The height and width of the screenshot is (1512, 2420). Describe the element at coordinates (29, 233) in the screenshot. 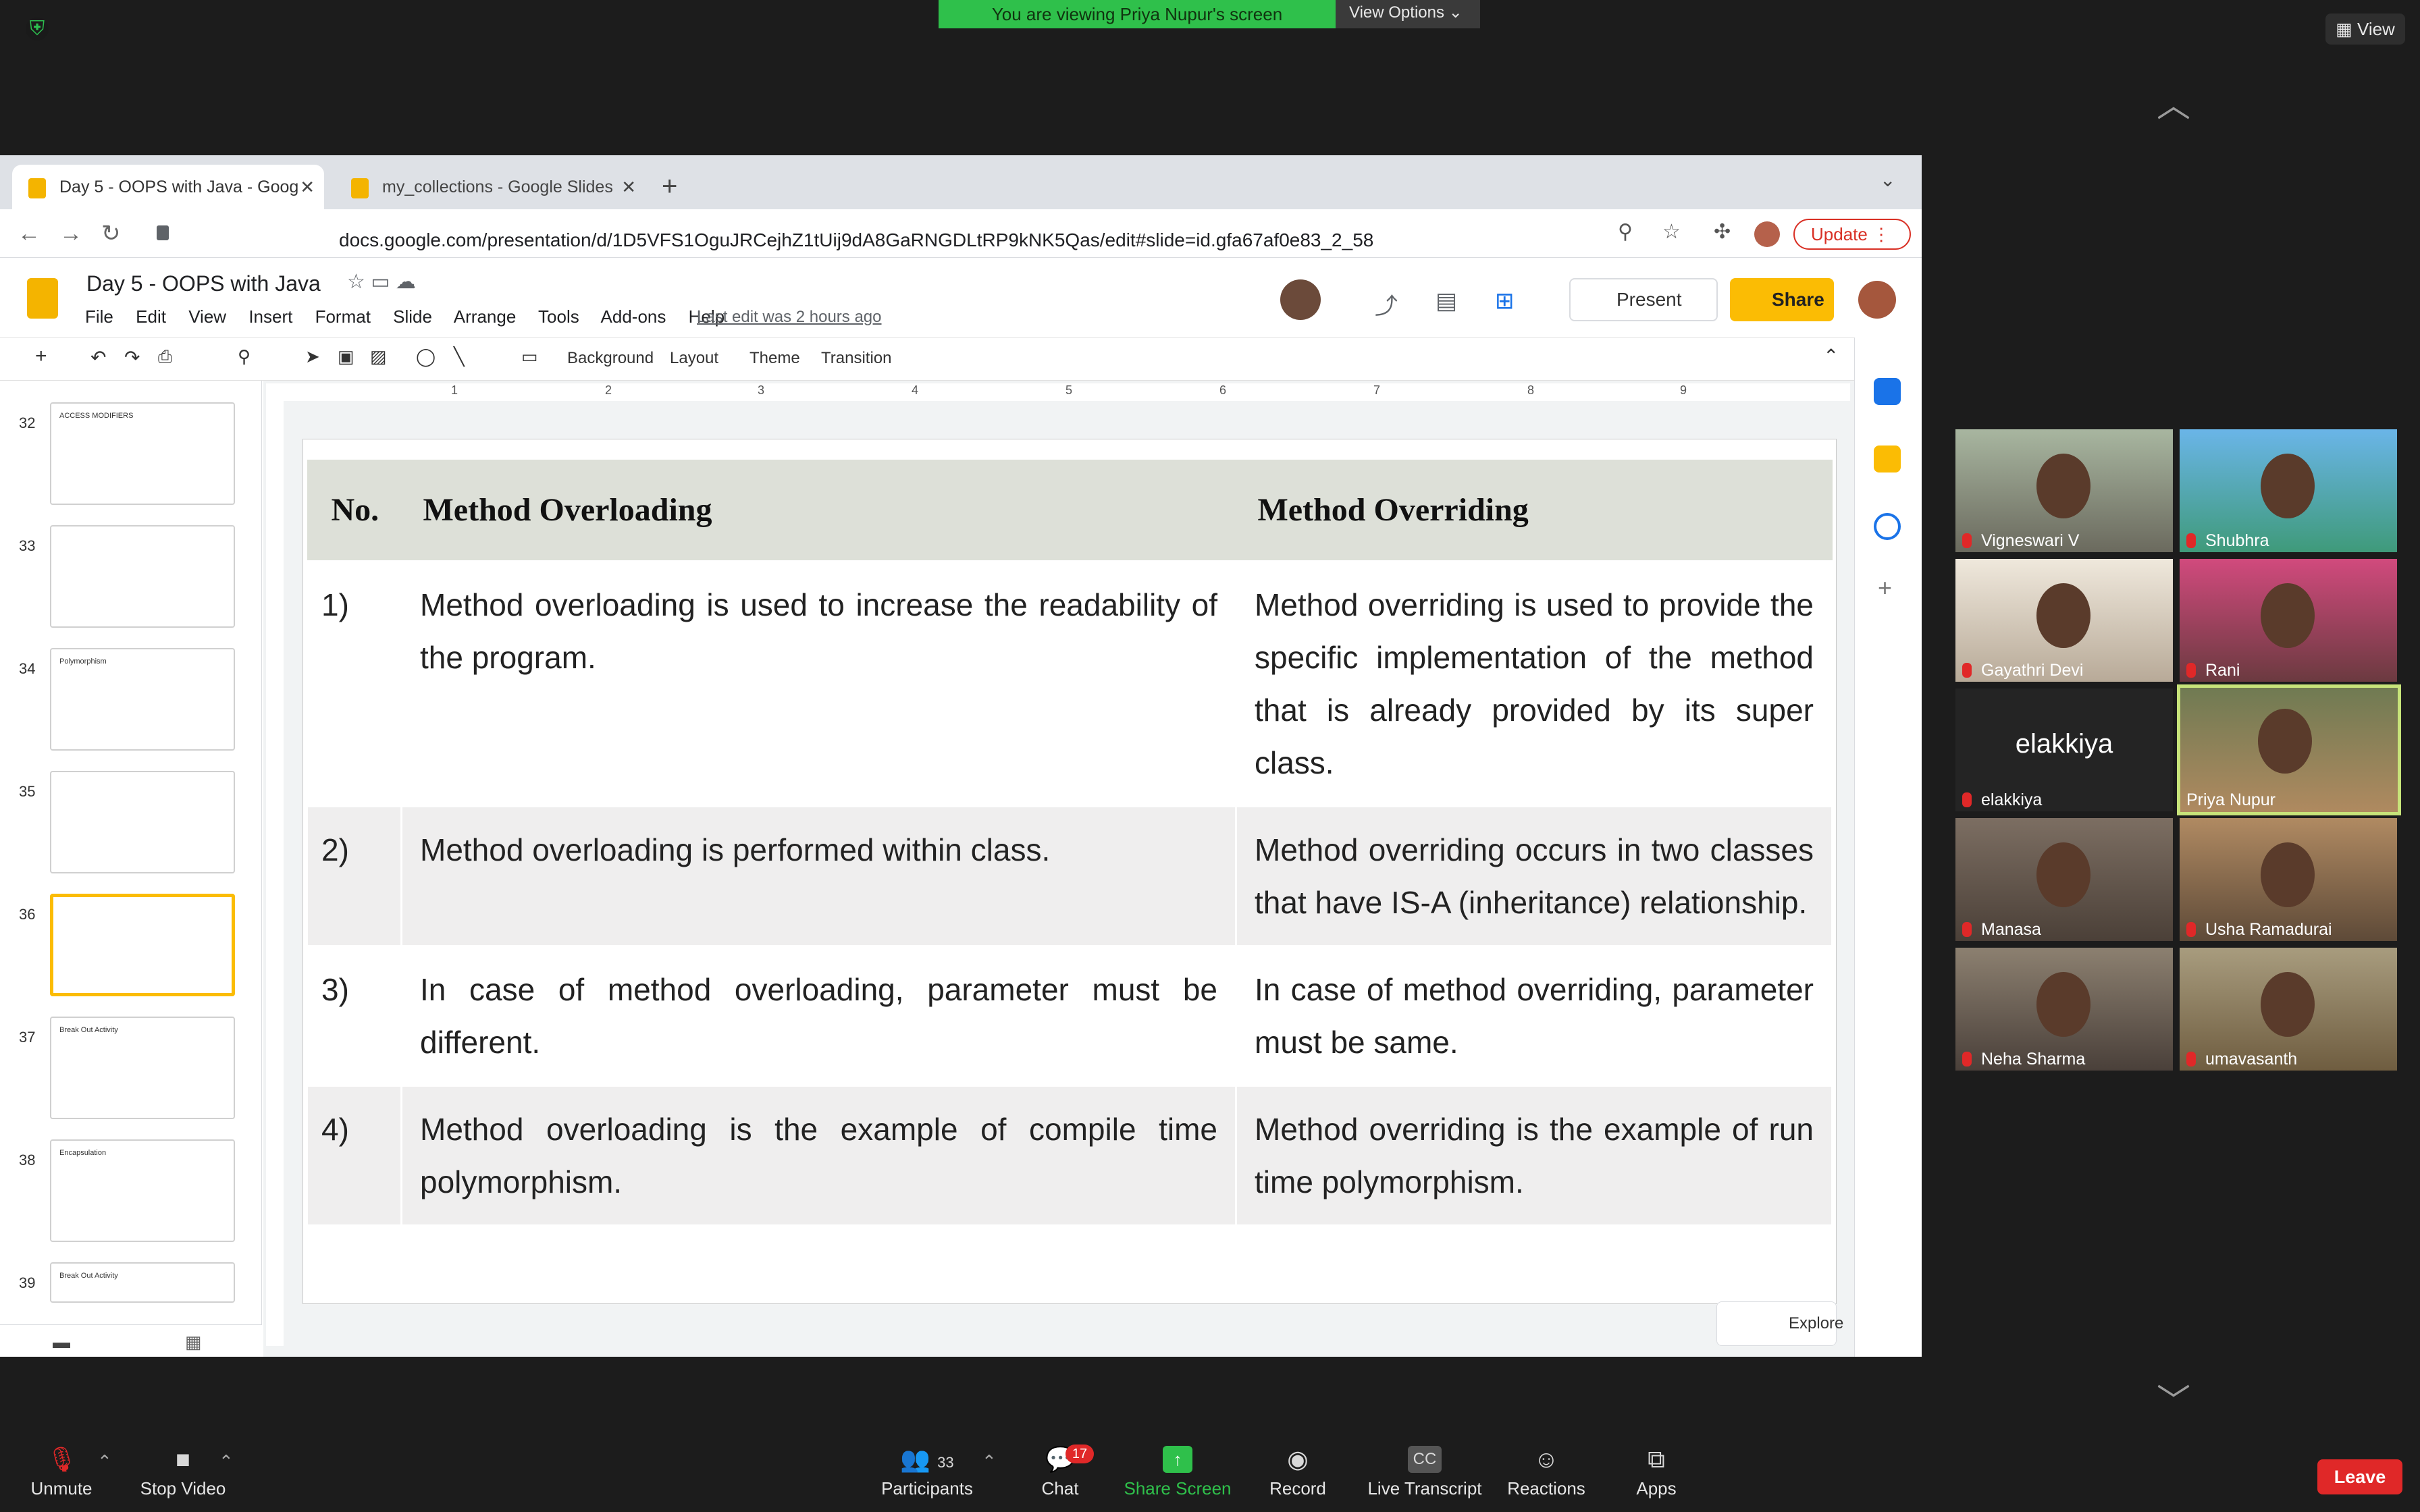

I see `back-icon: ←` at that location.